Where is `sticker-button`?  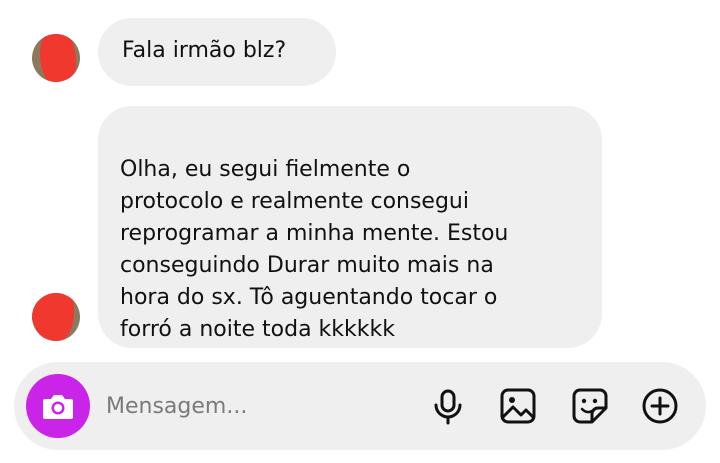 sticker-button is located at coordinates (590, 406).